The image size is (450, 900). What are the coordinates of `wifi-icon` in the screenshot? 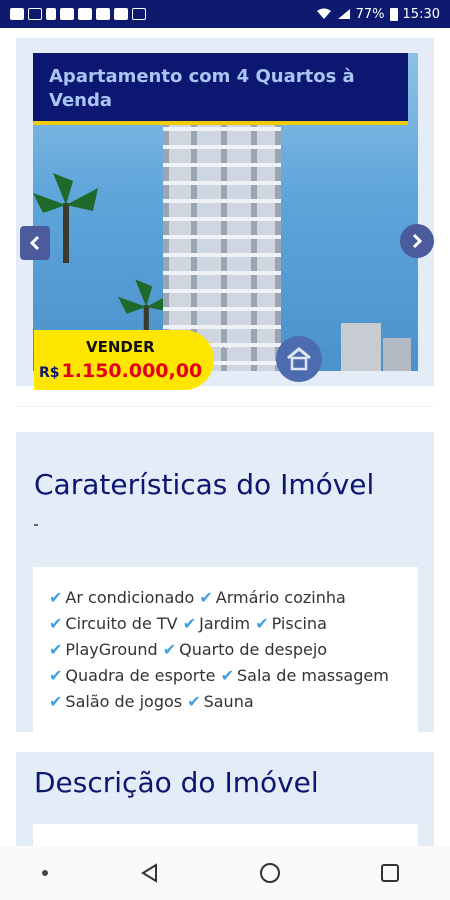 It's located at (323, 13).